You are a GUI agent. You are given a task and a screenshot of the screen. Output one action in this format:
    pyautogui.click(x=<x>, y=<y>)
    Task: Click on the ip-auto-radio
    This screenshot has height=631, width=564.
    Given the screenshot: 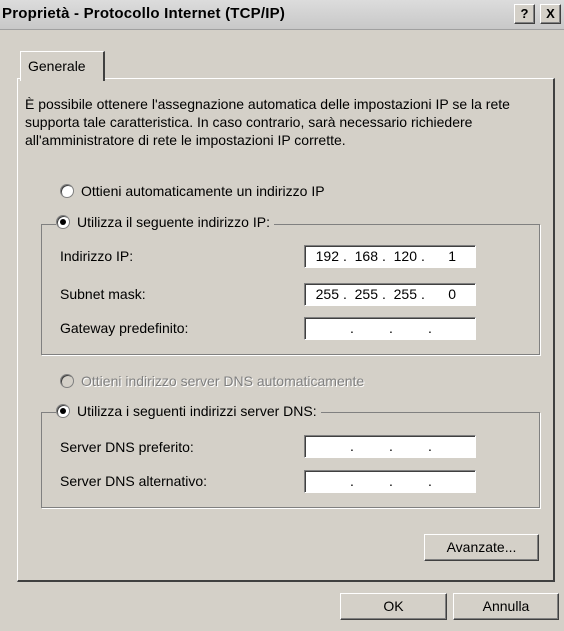 What is the action you would take?
    pyautogui.click(x=67, y=191)
    